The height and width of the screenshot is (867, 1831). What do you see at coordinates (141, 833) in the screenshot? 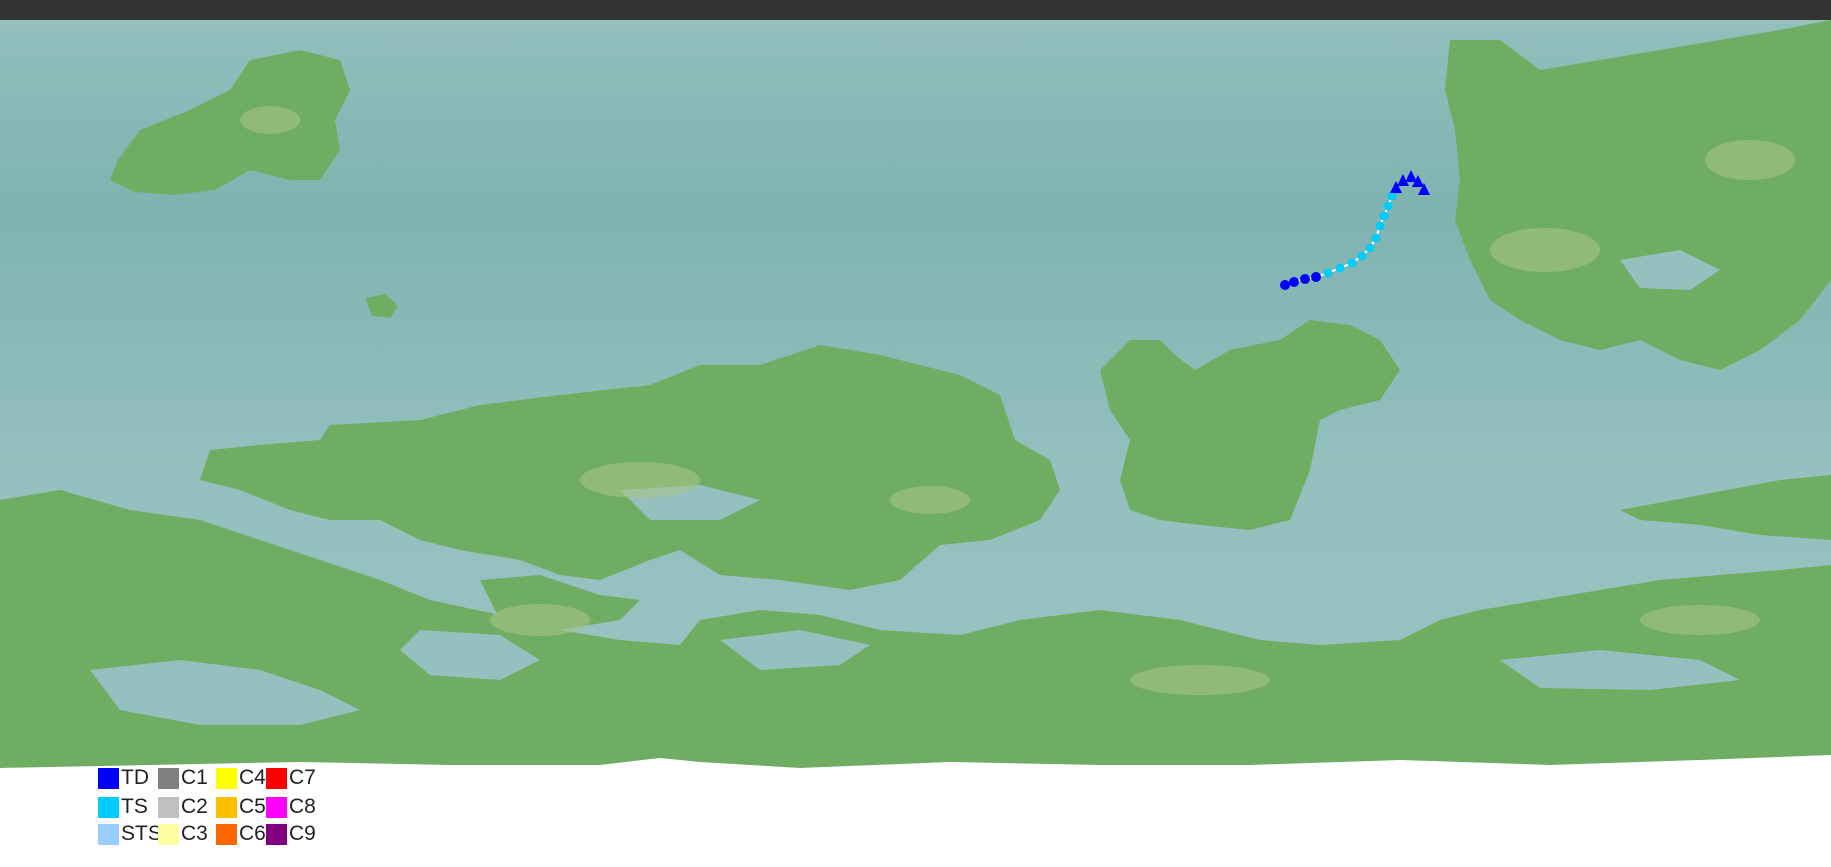
I see `legend-label-sts: STS` at bounding box center [141, 833].